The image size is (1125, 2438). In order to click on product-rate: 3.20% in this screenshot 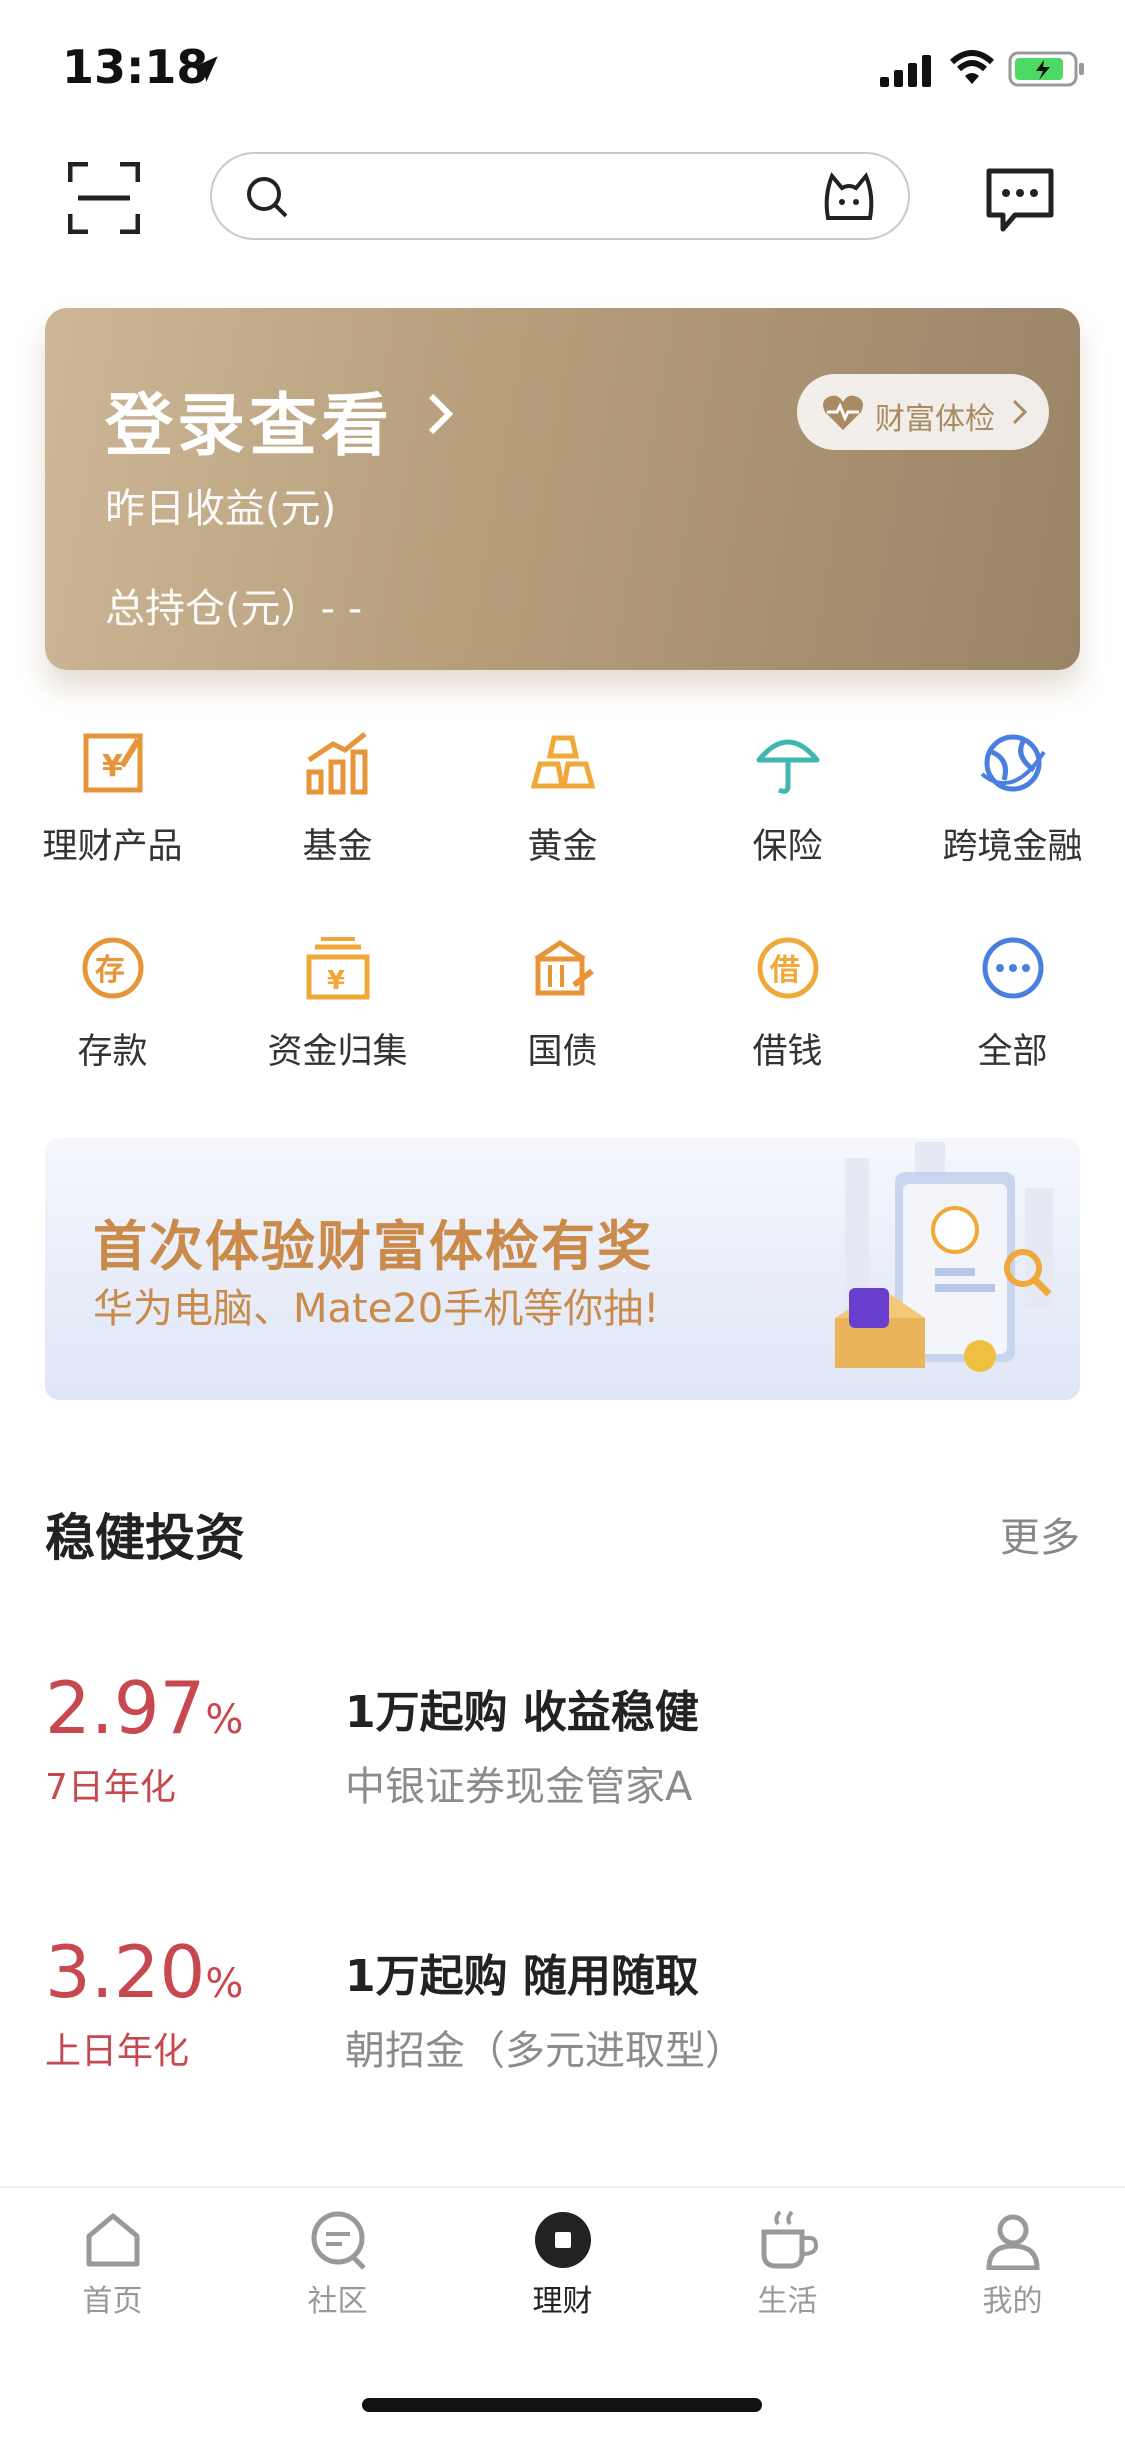, I will do `click(144, 1972)`.